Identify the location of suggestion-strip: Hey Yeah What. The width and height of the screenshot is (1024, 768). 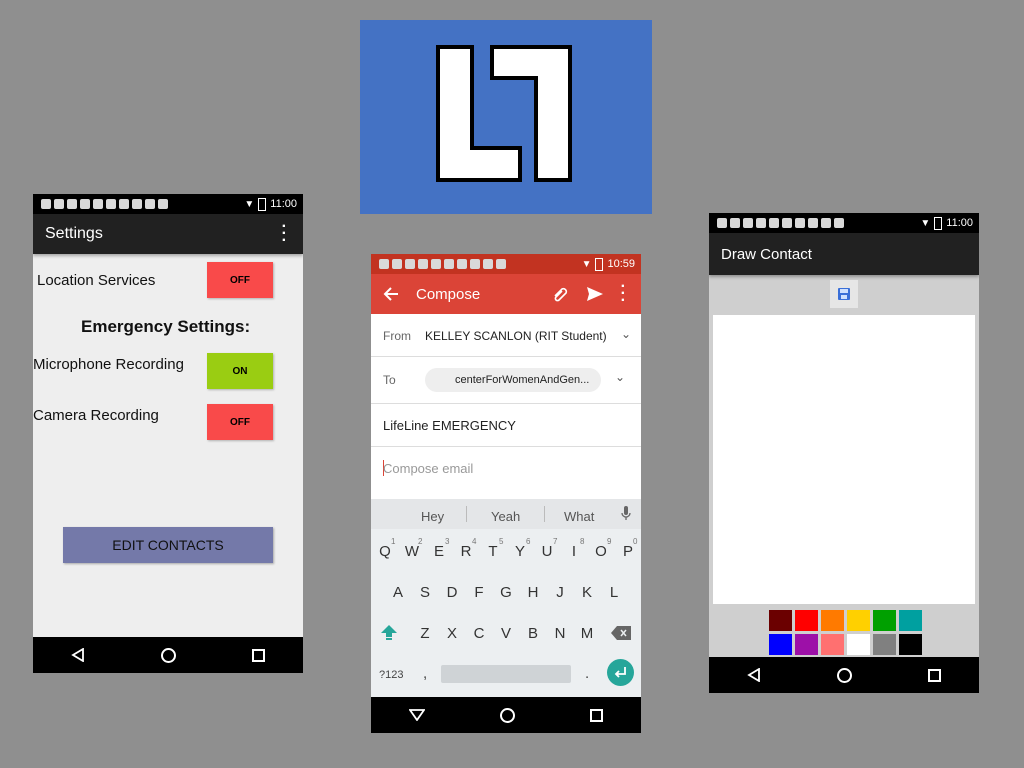
(506, 514).